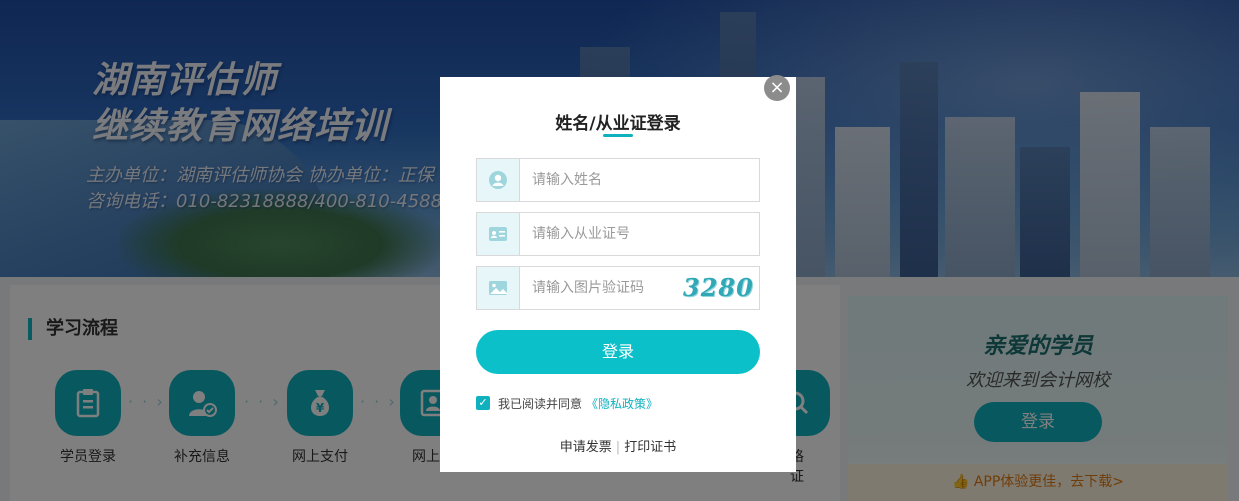 The width and height of the screenshot is (1239, 501). I want to click on captcha-image: 3280, so click(718, 288).